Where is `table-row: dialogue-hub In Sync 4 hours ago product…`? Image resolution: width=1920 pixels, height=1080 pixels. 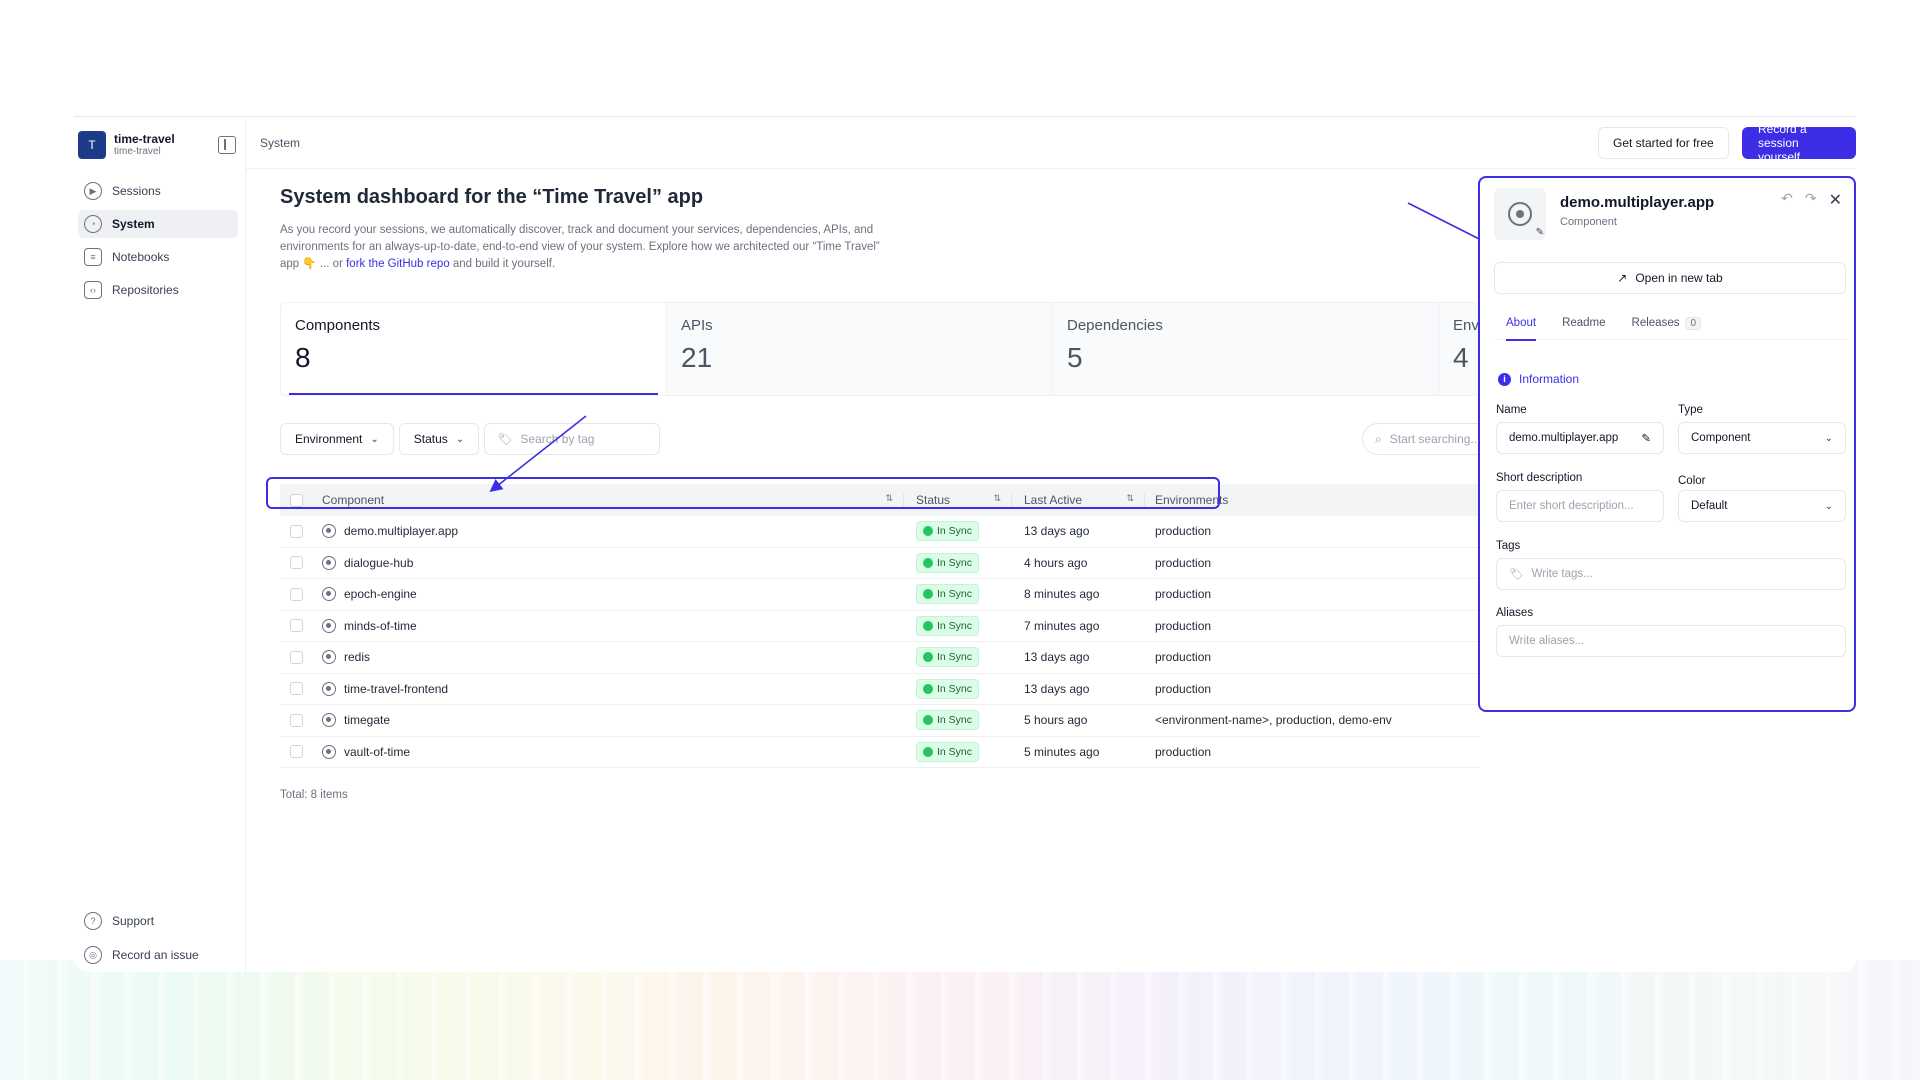
table-row: dialogue-hub In Sync 4 hours ago product… is located at coordinates (880, 563).